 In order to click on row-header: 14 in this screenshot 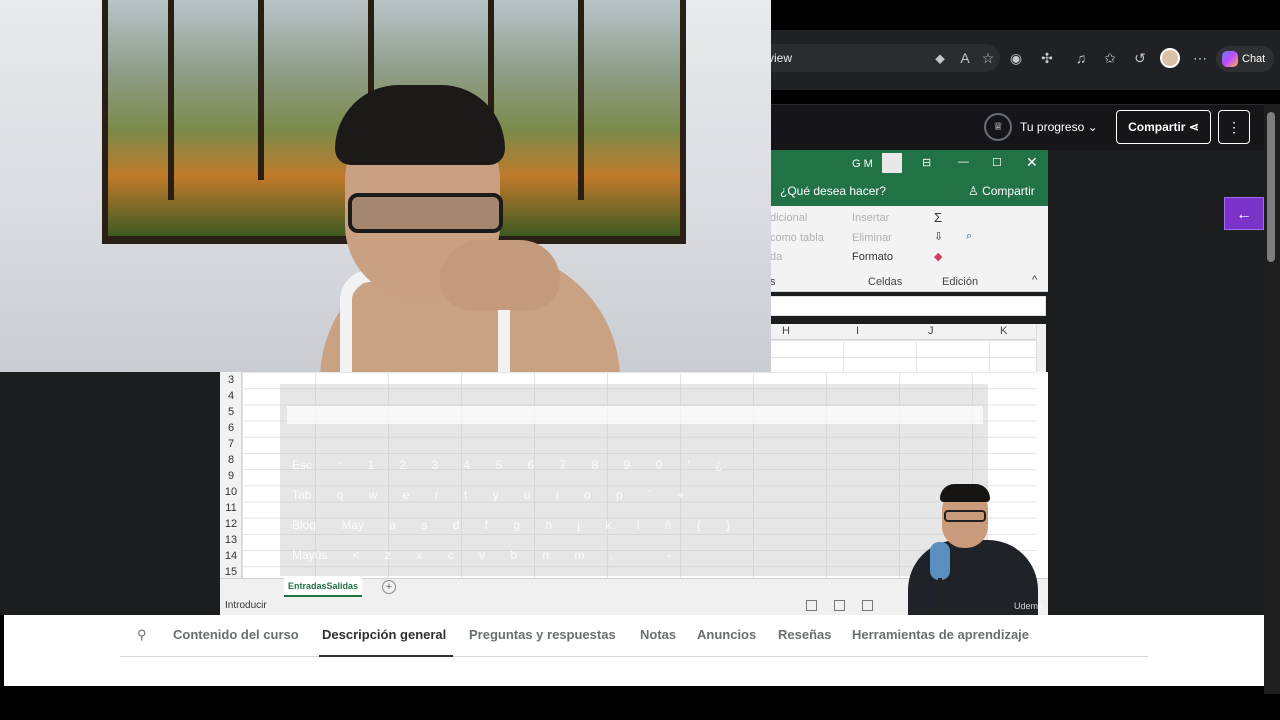, I will do `click(231, 556)`.